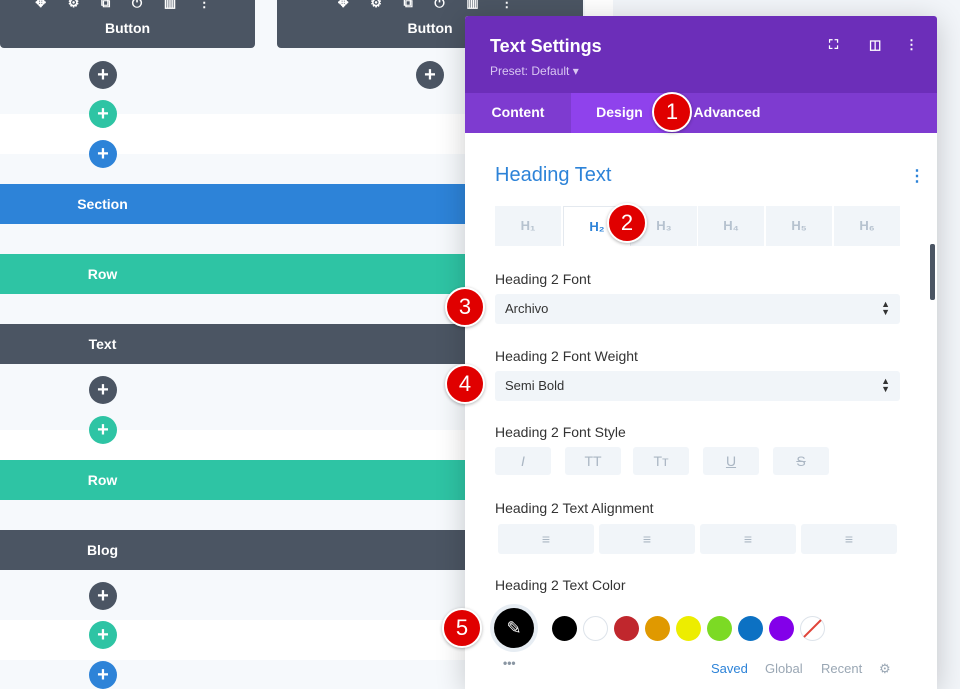 The image size is (960, 689). I want to click on font-value: Archivo, so click(527, 308).